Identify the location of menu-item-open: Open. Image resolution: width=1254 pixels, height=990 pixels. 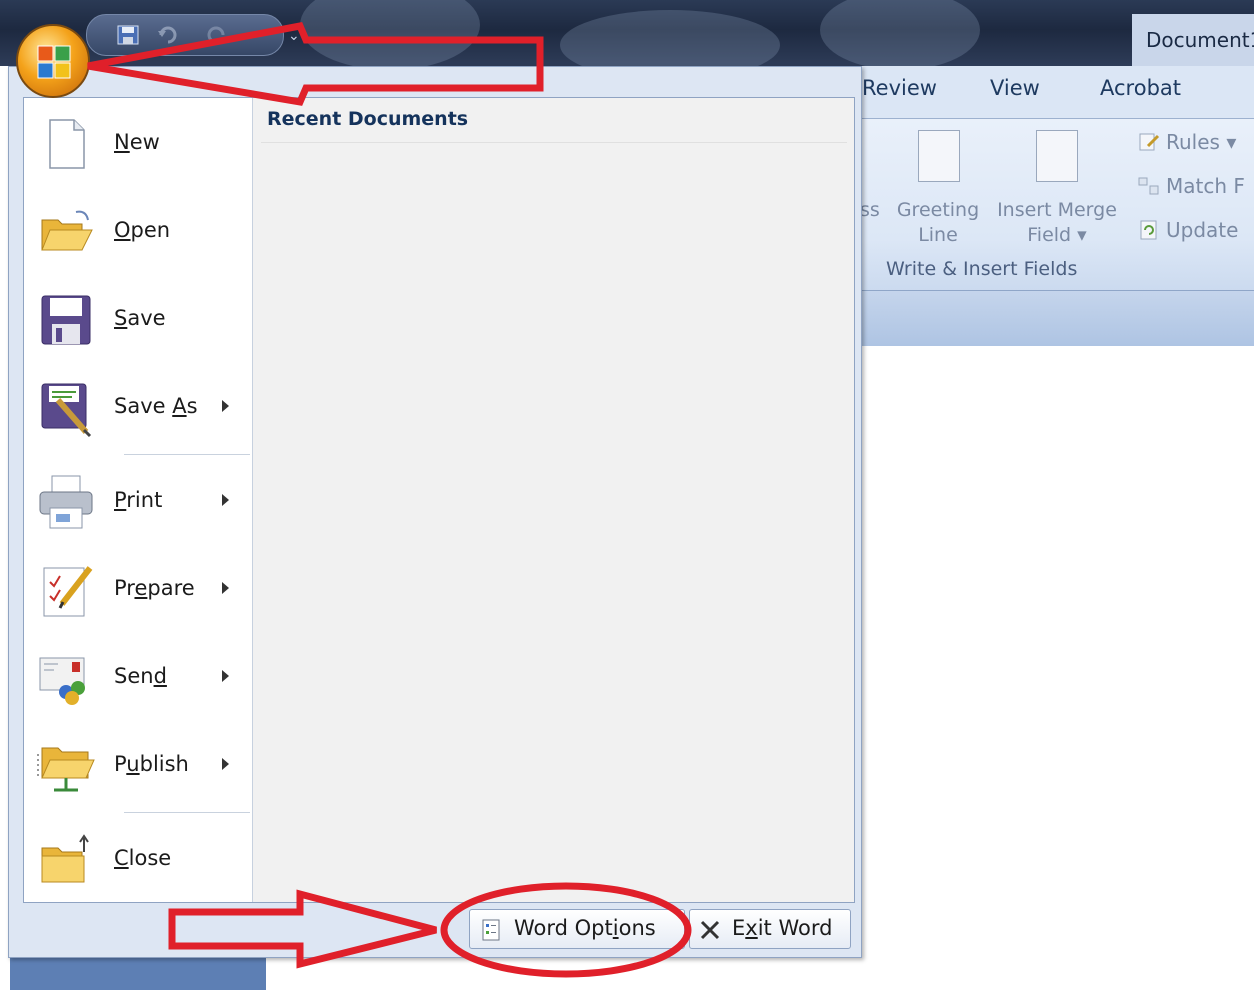
(138, 230).